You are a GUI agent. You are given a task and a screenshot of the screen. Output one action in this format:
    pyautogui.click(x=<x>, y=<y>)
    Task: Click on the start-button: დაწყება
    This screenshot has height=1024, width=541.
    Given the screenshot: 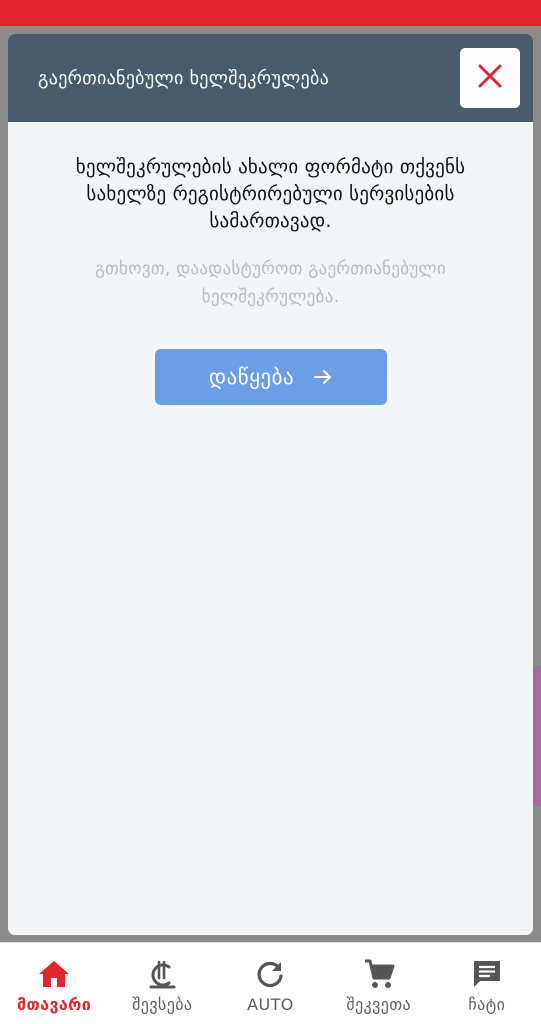 What is the action you would take?
    pyautogui.click(x=270, y=377)
    